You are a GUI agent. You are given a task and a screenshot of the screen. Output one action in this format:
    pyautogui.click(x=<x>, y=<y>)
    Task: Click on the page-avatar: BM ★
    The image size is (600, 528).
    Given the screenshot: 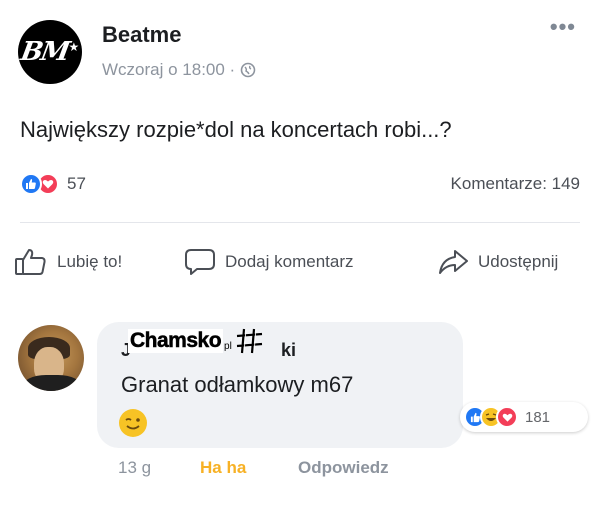 What is the action you would take?
    pyautogui.click(x=50, y=52)
    